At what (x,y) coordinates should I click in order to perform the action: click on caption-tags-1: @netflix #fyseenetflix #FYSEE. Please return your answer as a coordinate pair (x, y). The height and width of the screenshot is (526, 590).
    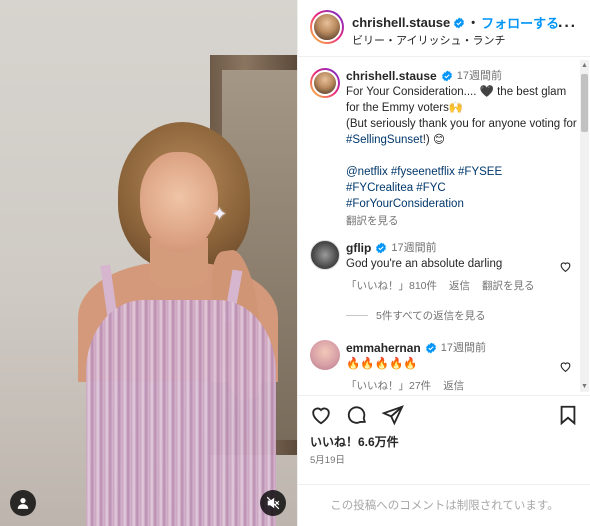
    Looking at the image, I should click on (462, 172).